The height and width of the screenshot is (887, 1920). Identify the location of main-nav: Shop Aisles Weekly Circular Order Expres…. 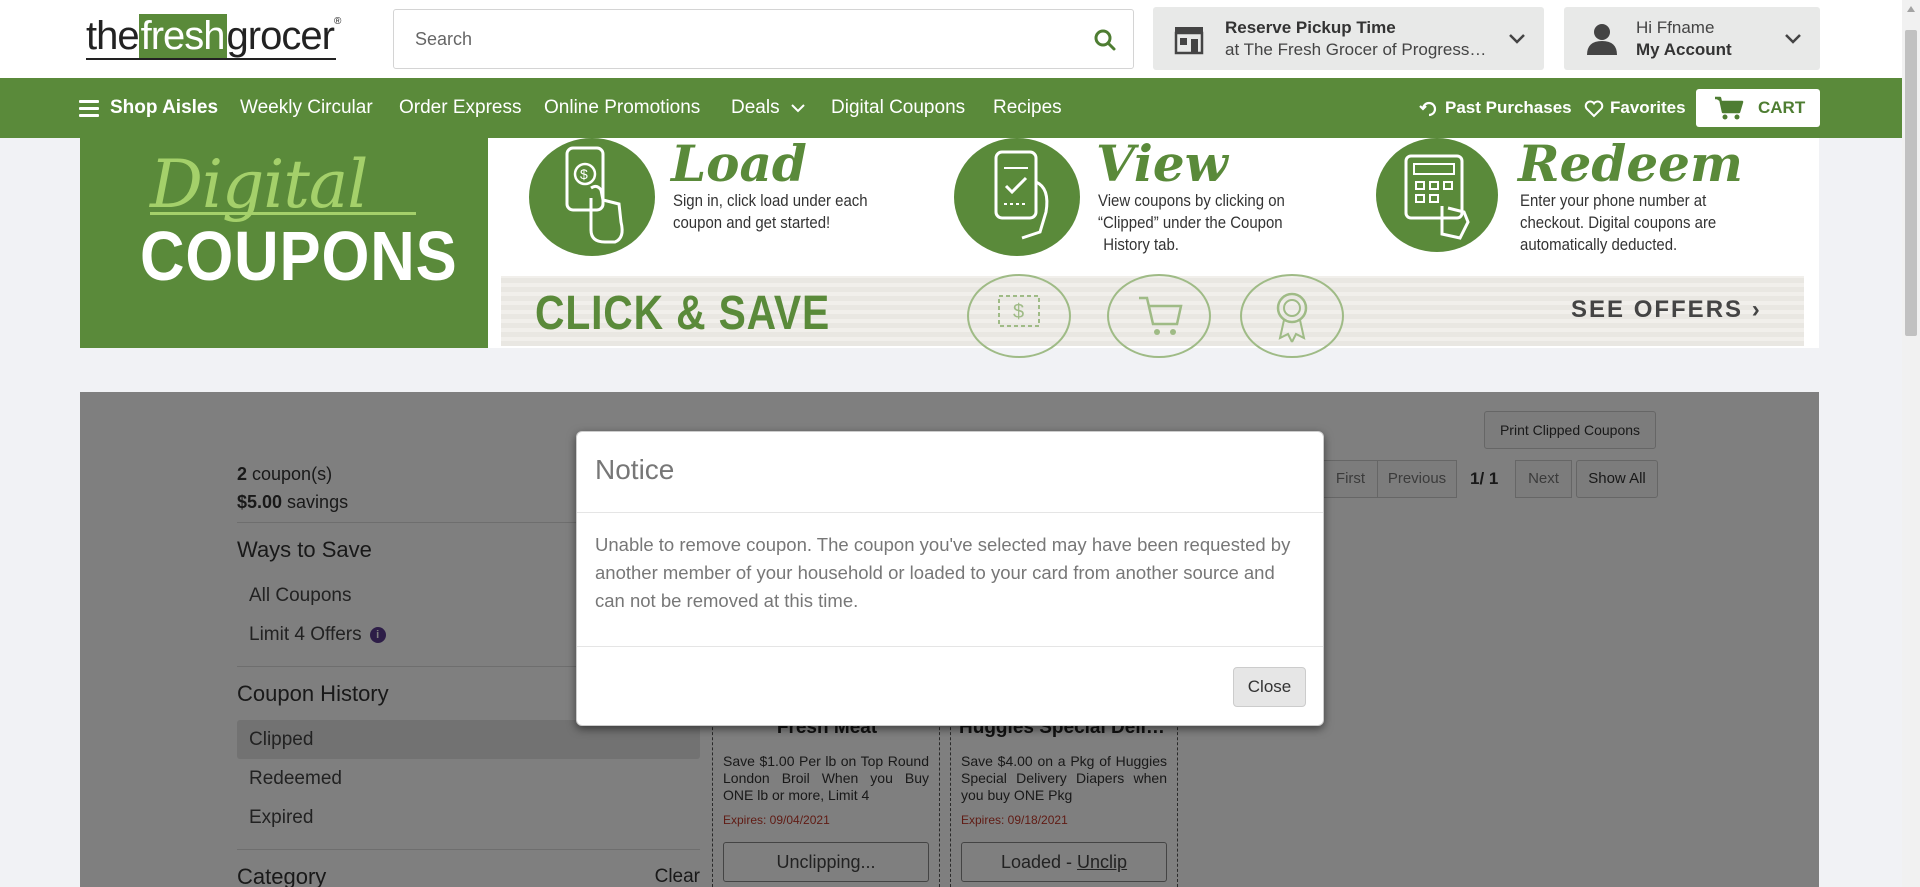
(960, 108).